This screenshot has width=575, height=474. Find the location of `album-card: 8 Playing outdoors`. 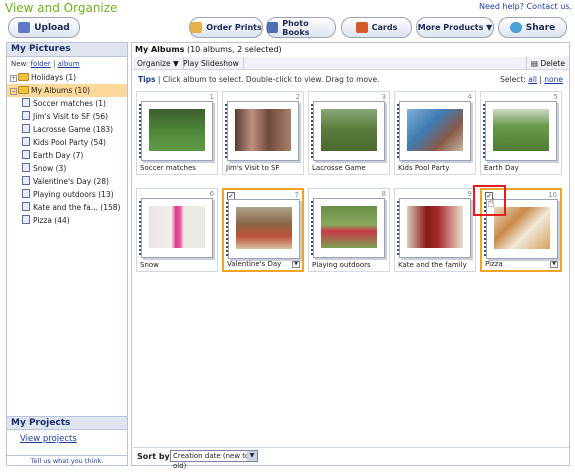

album-card: 8 Playing outdoors is located at coordinates (349, 230).